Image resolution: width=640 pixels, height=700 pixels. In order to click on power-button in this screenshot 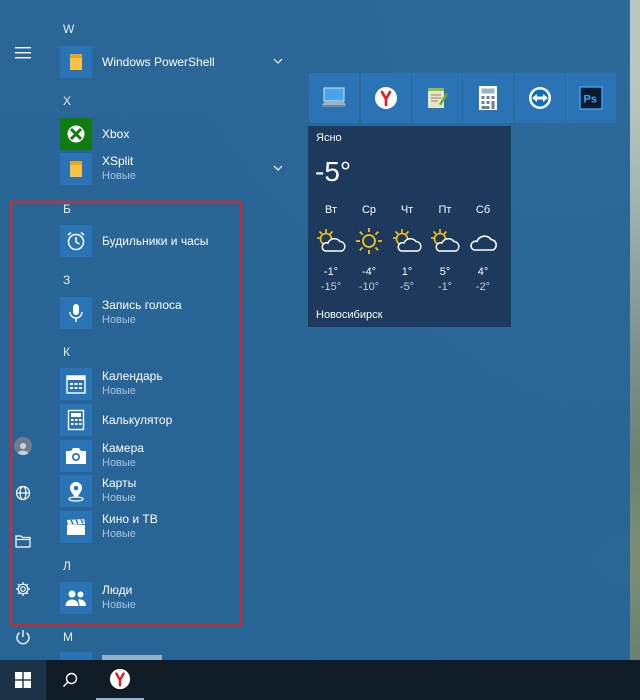, I will do `click(23, 637)`.